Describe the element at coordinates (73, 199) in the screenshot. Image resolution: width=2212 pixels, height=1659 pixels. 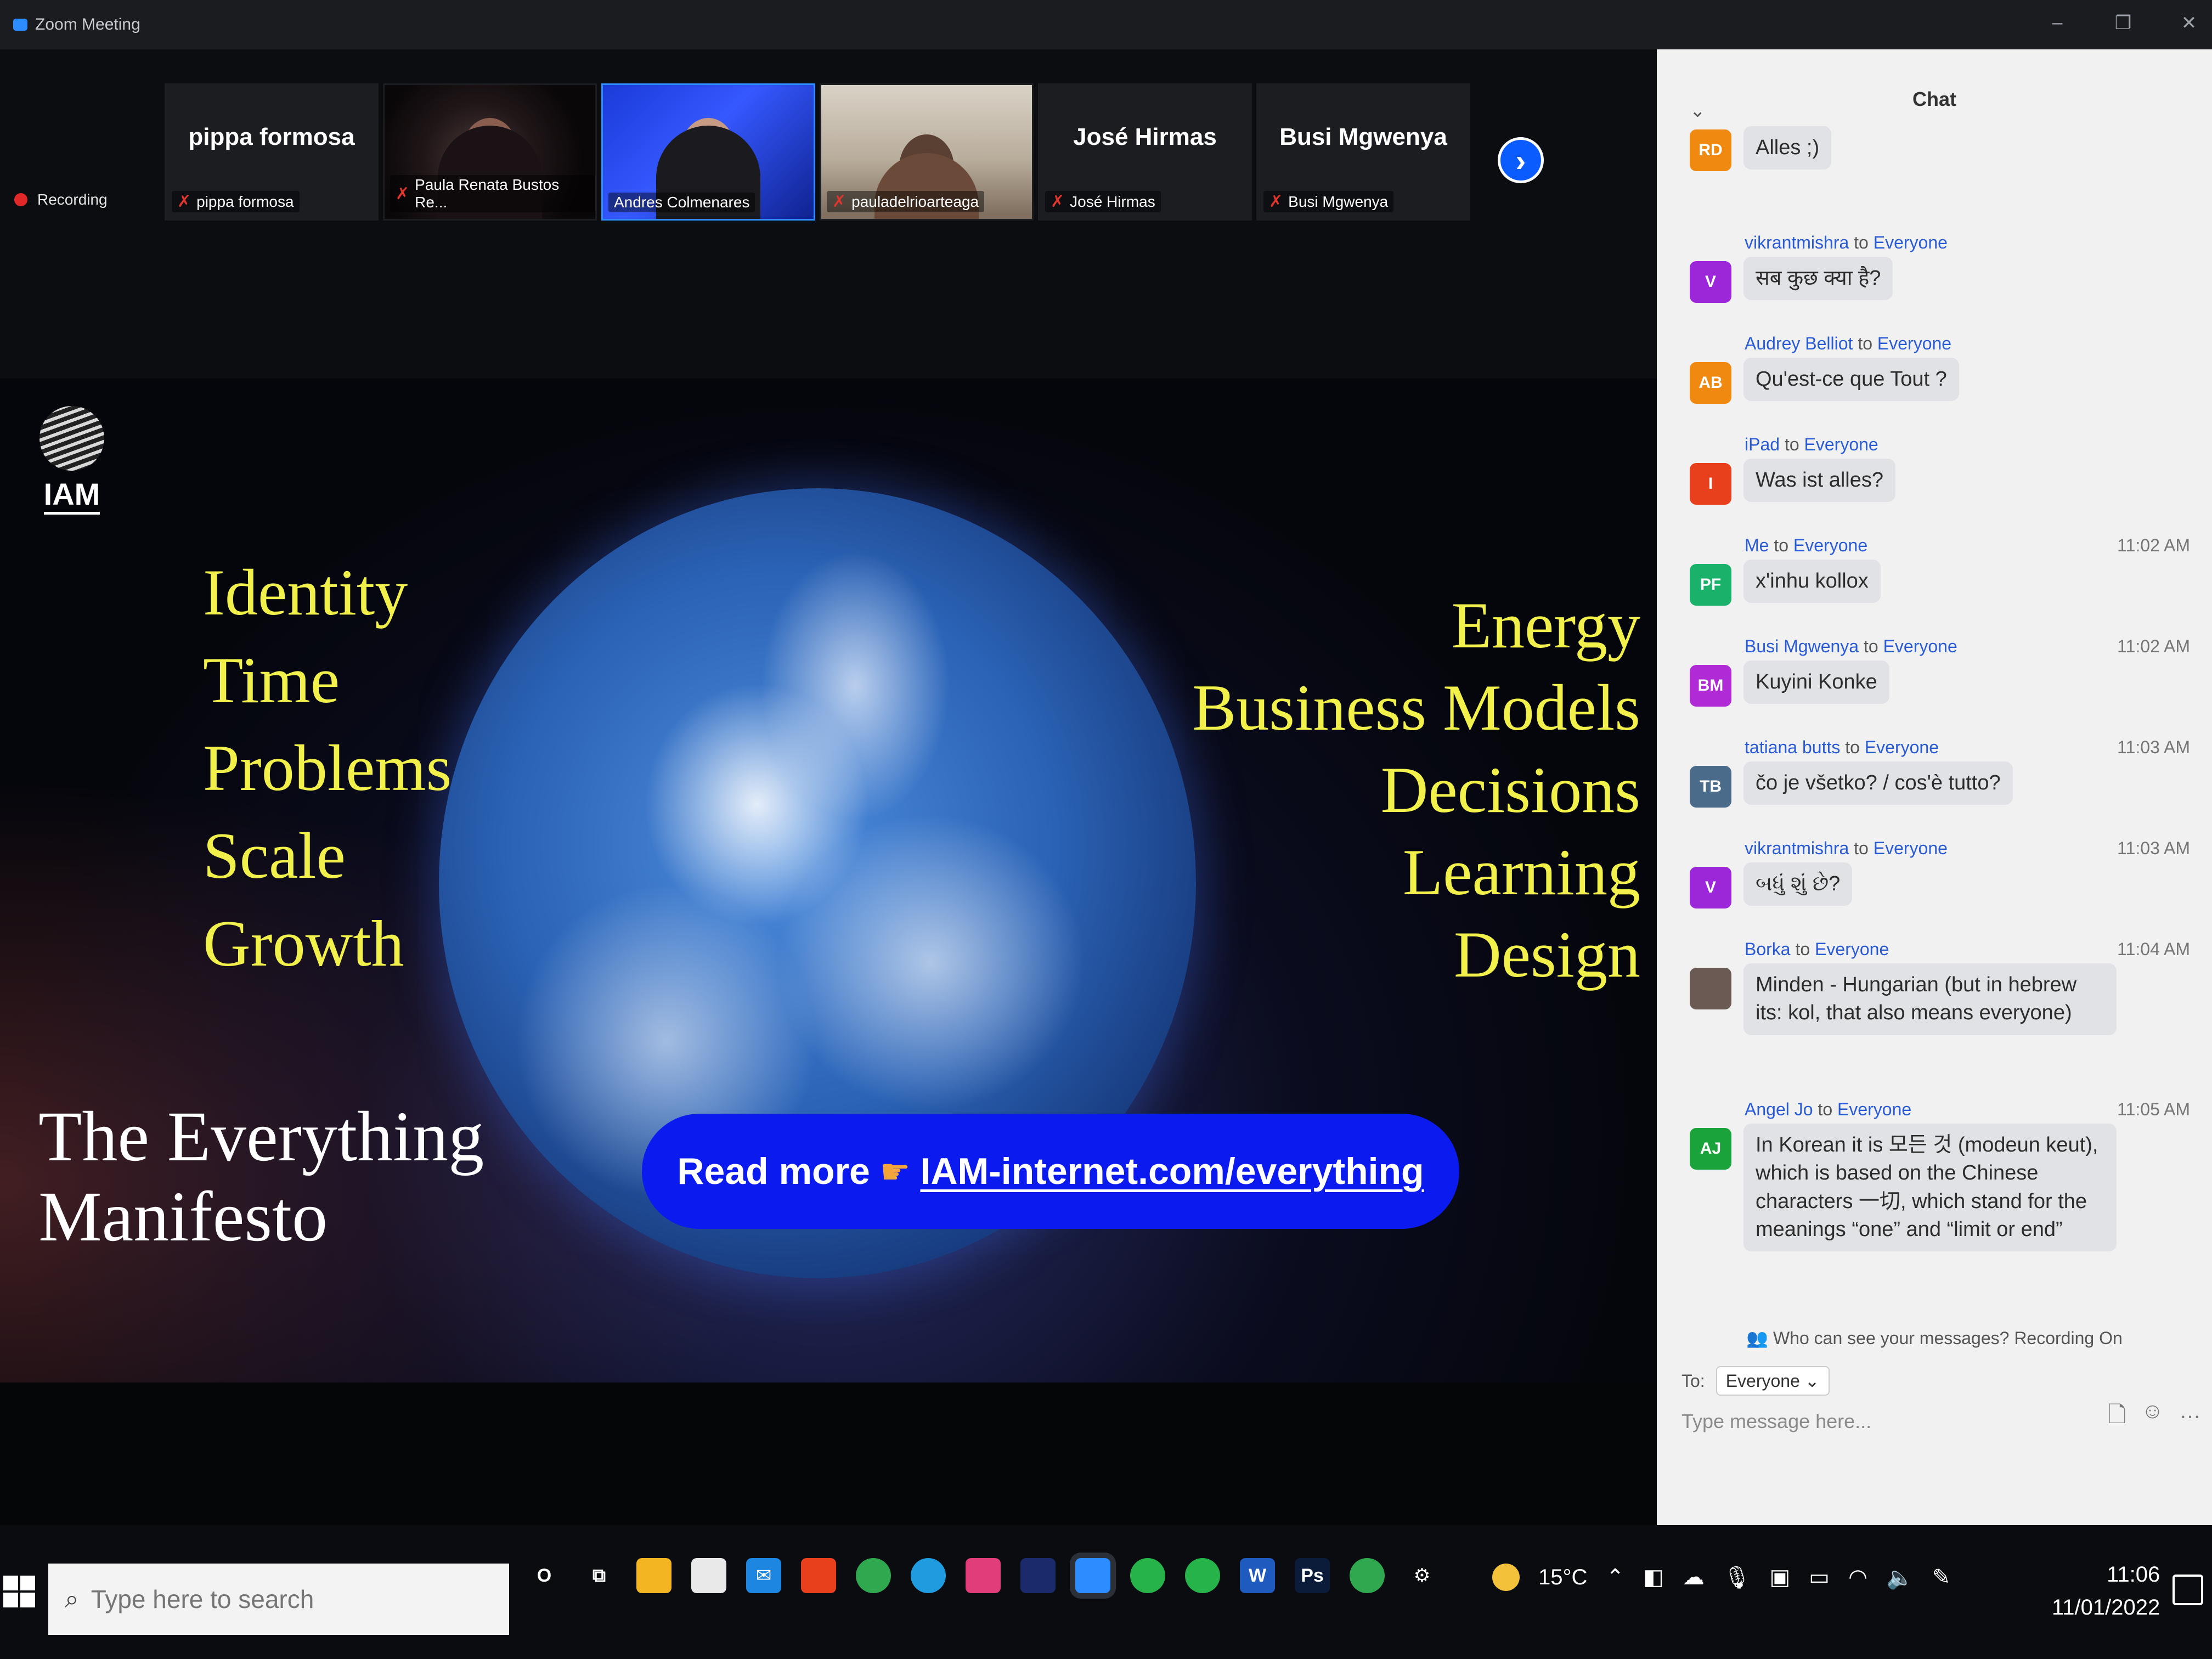
I see `recording-label: Recording` at that location.